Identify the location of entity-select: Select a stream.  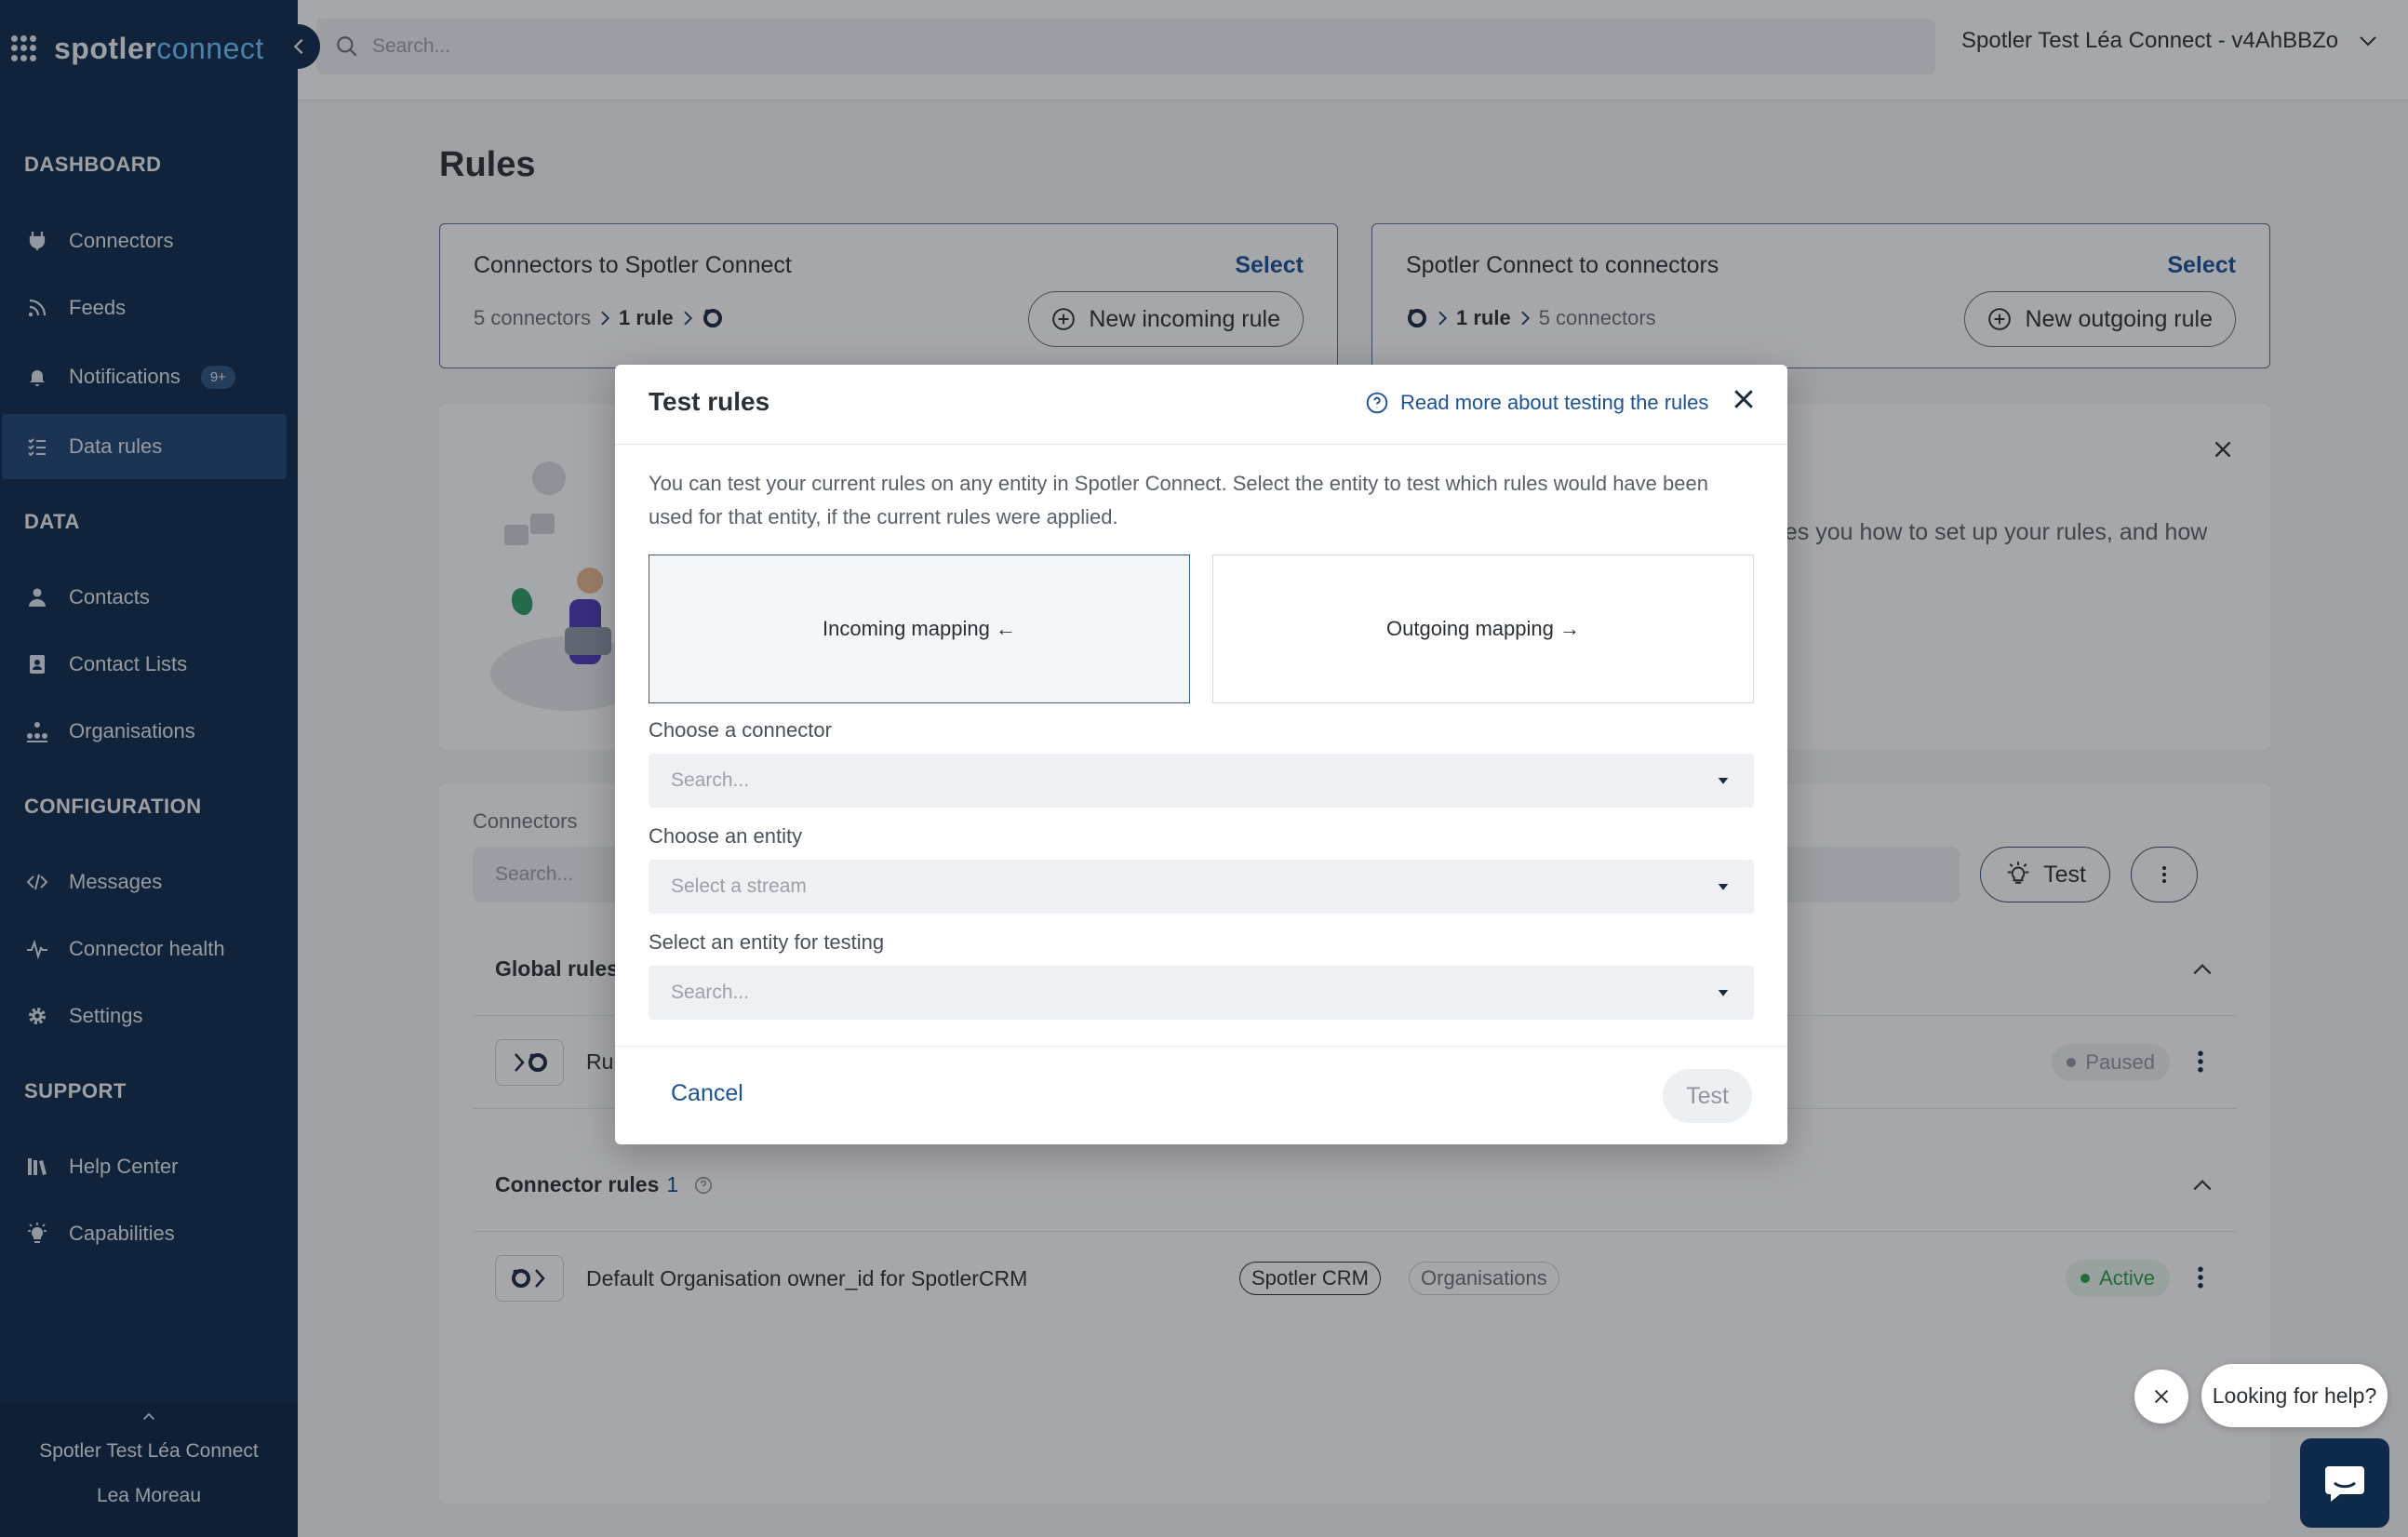
(1202, 887).